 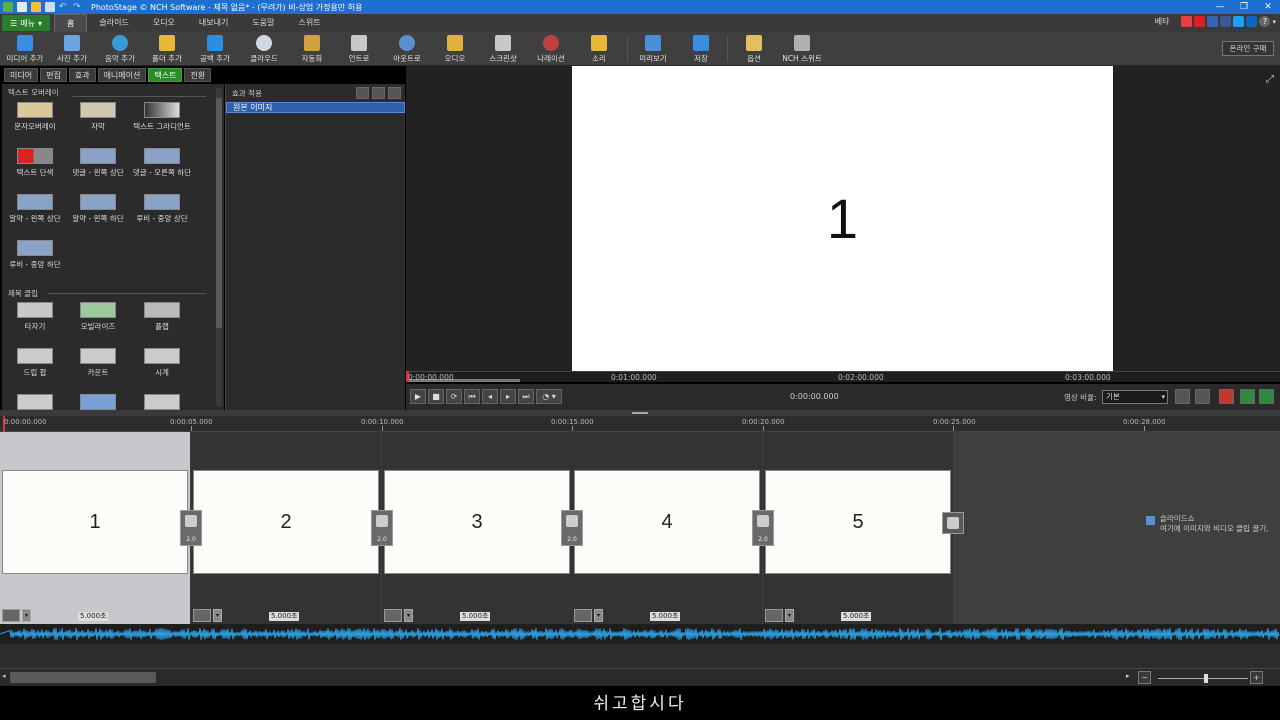 What do you see at coordinates (1226, 21) in the screenshot?
I see `facebook-icon` at bounding box center [1226, 21].